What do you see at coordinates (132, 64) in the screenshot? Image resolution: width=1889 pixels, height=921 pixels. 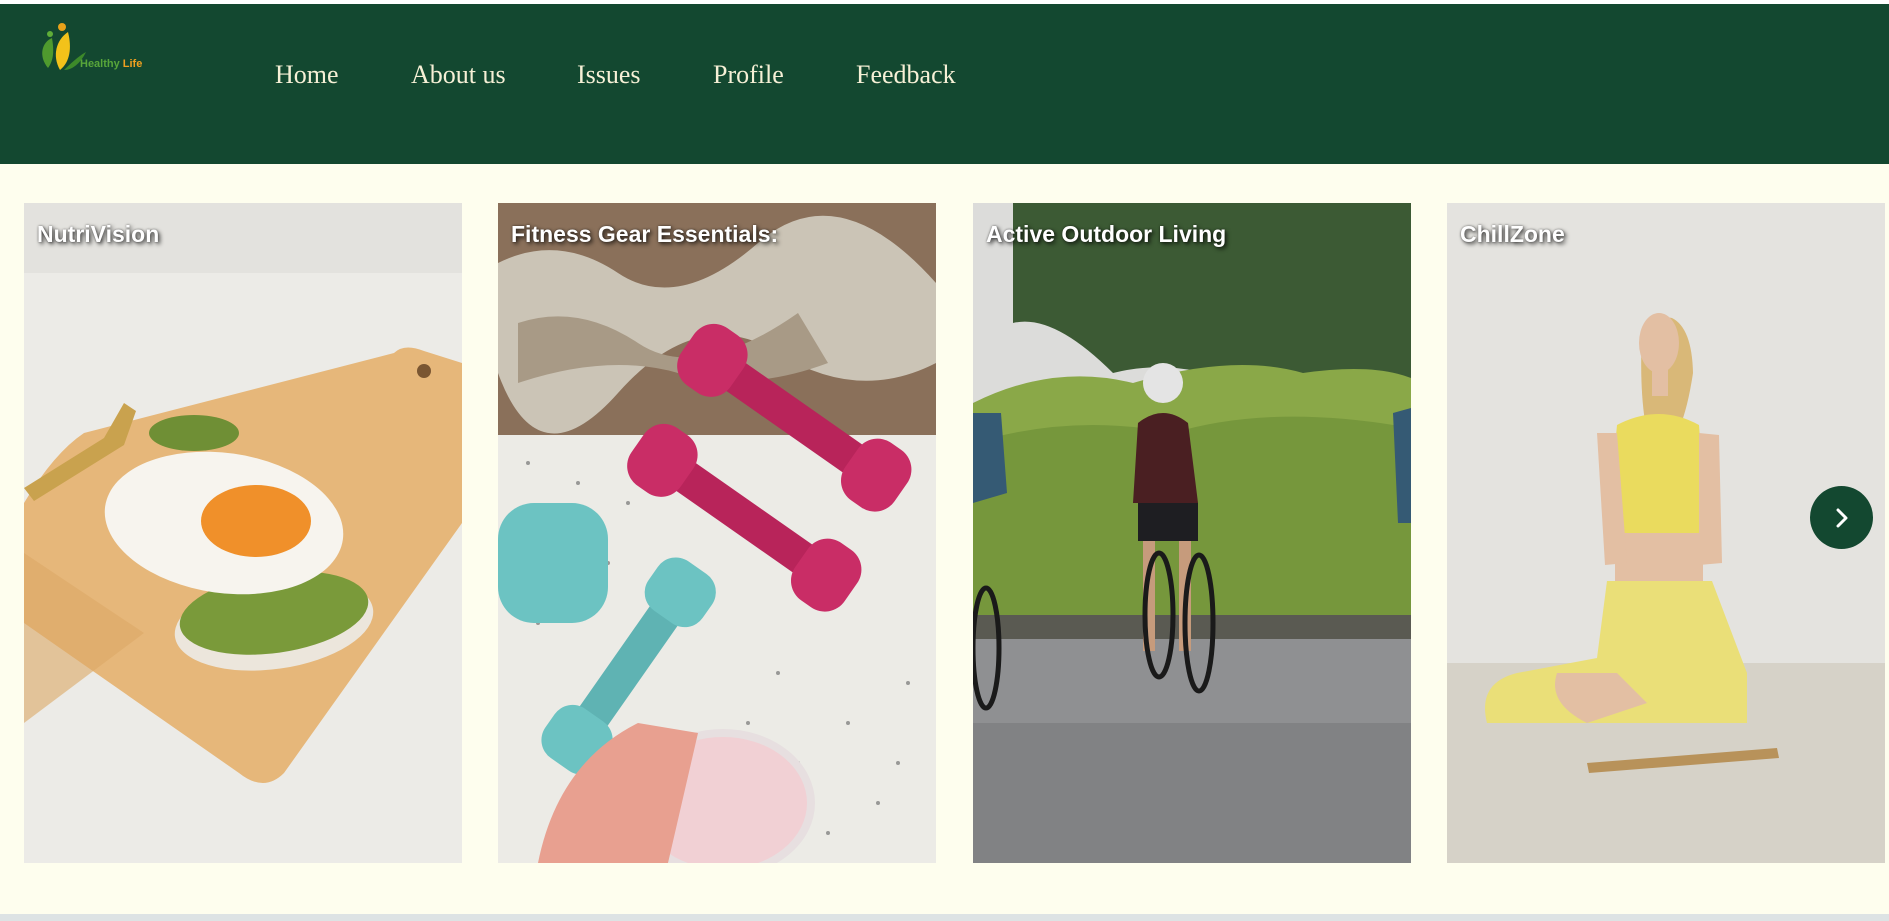 I see `logo-word-life: Life` at bounding box center [132, 64].